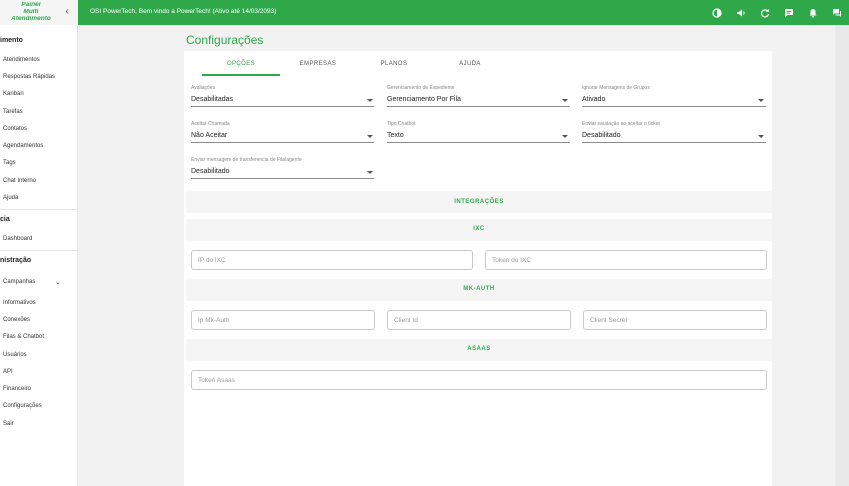 The width and height of the screenshot is (849, 486). Describe the element at coordinates (67, 12) in the screenshot. I see `collapse-sidebar-icon: ‹` at that location.